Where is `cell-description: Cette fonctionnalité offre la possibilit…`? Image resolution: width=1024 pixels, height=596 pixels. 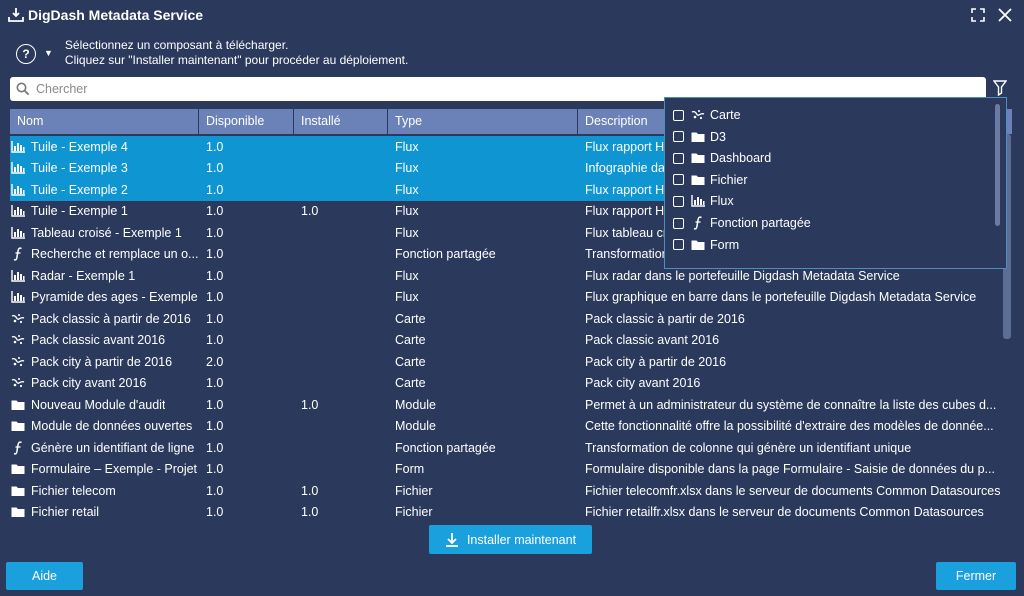
cell-description: Cette fonctionnalité offre la possibilit… is located at coordinates (789, 426).